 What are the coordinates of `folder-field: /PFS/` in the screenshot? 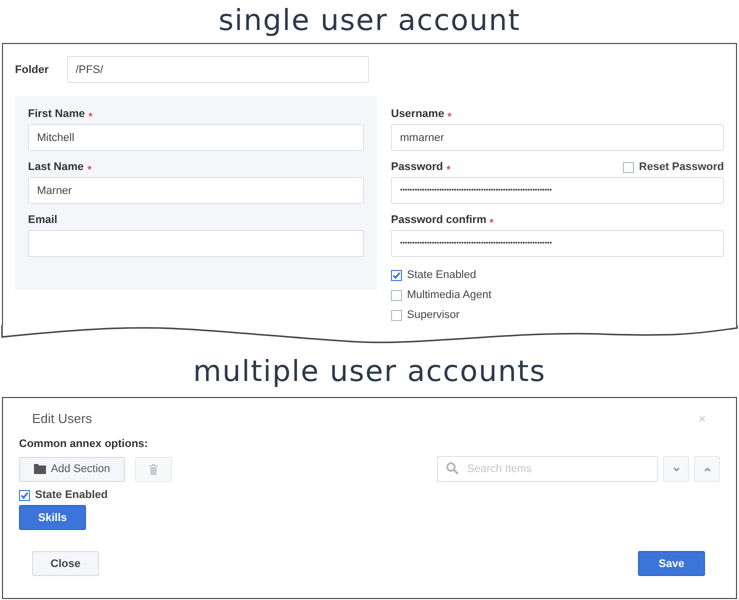 It's located at (217, 69).